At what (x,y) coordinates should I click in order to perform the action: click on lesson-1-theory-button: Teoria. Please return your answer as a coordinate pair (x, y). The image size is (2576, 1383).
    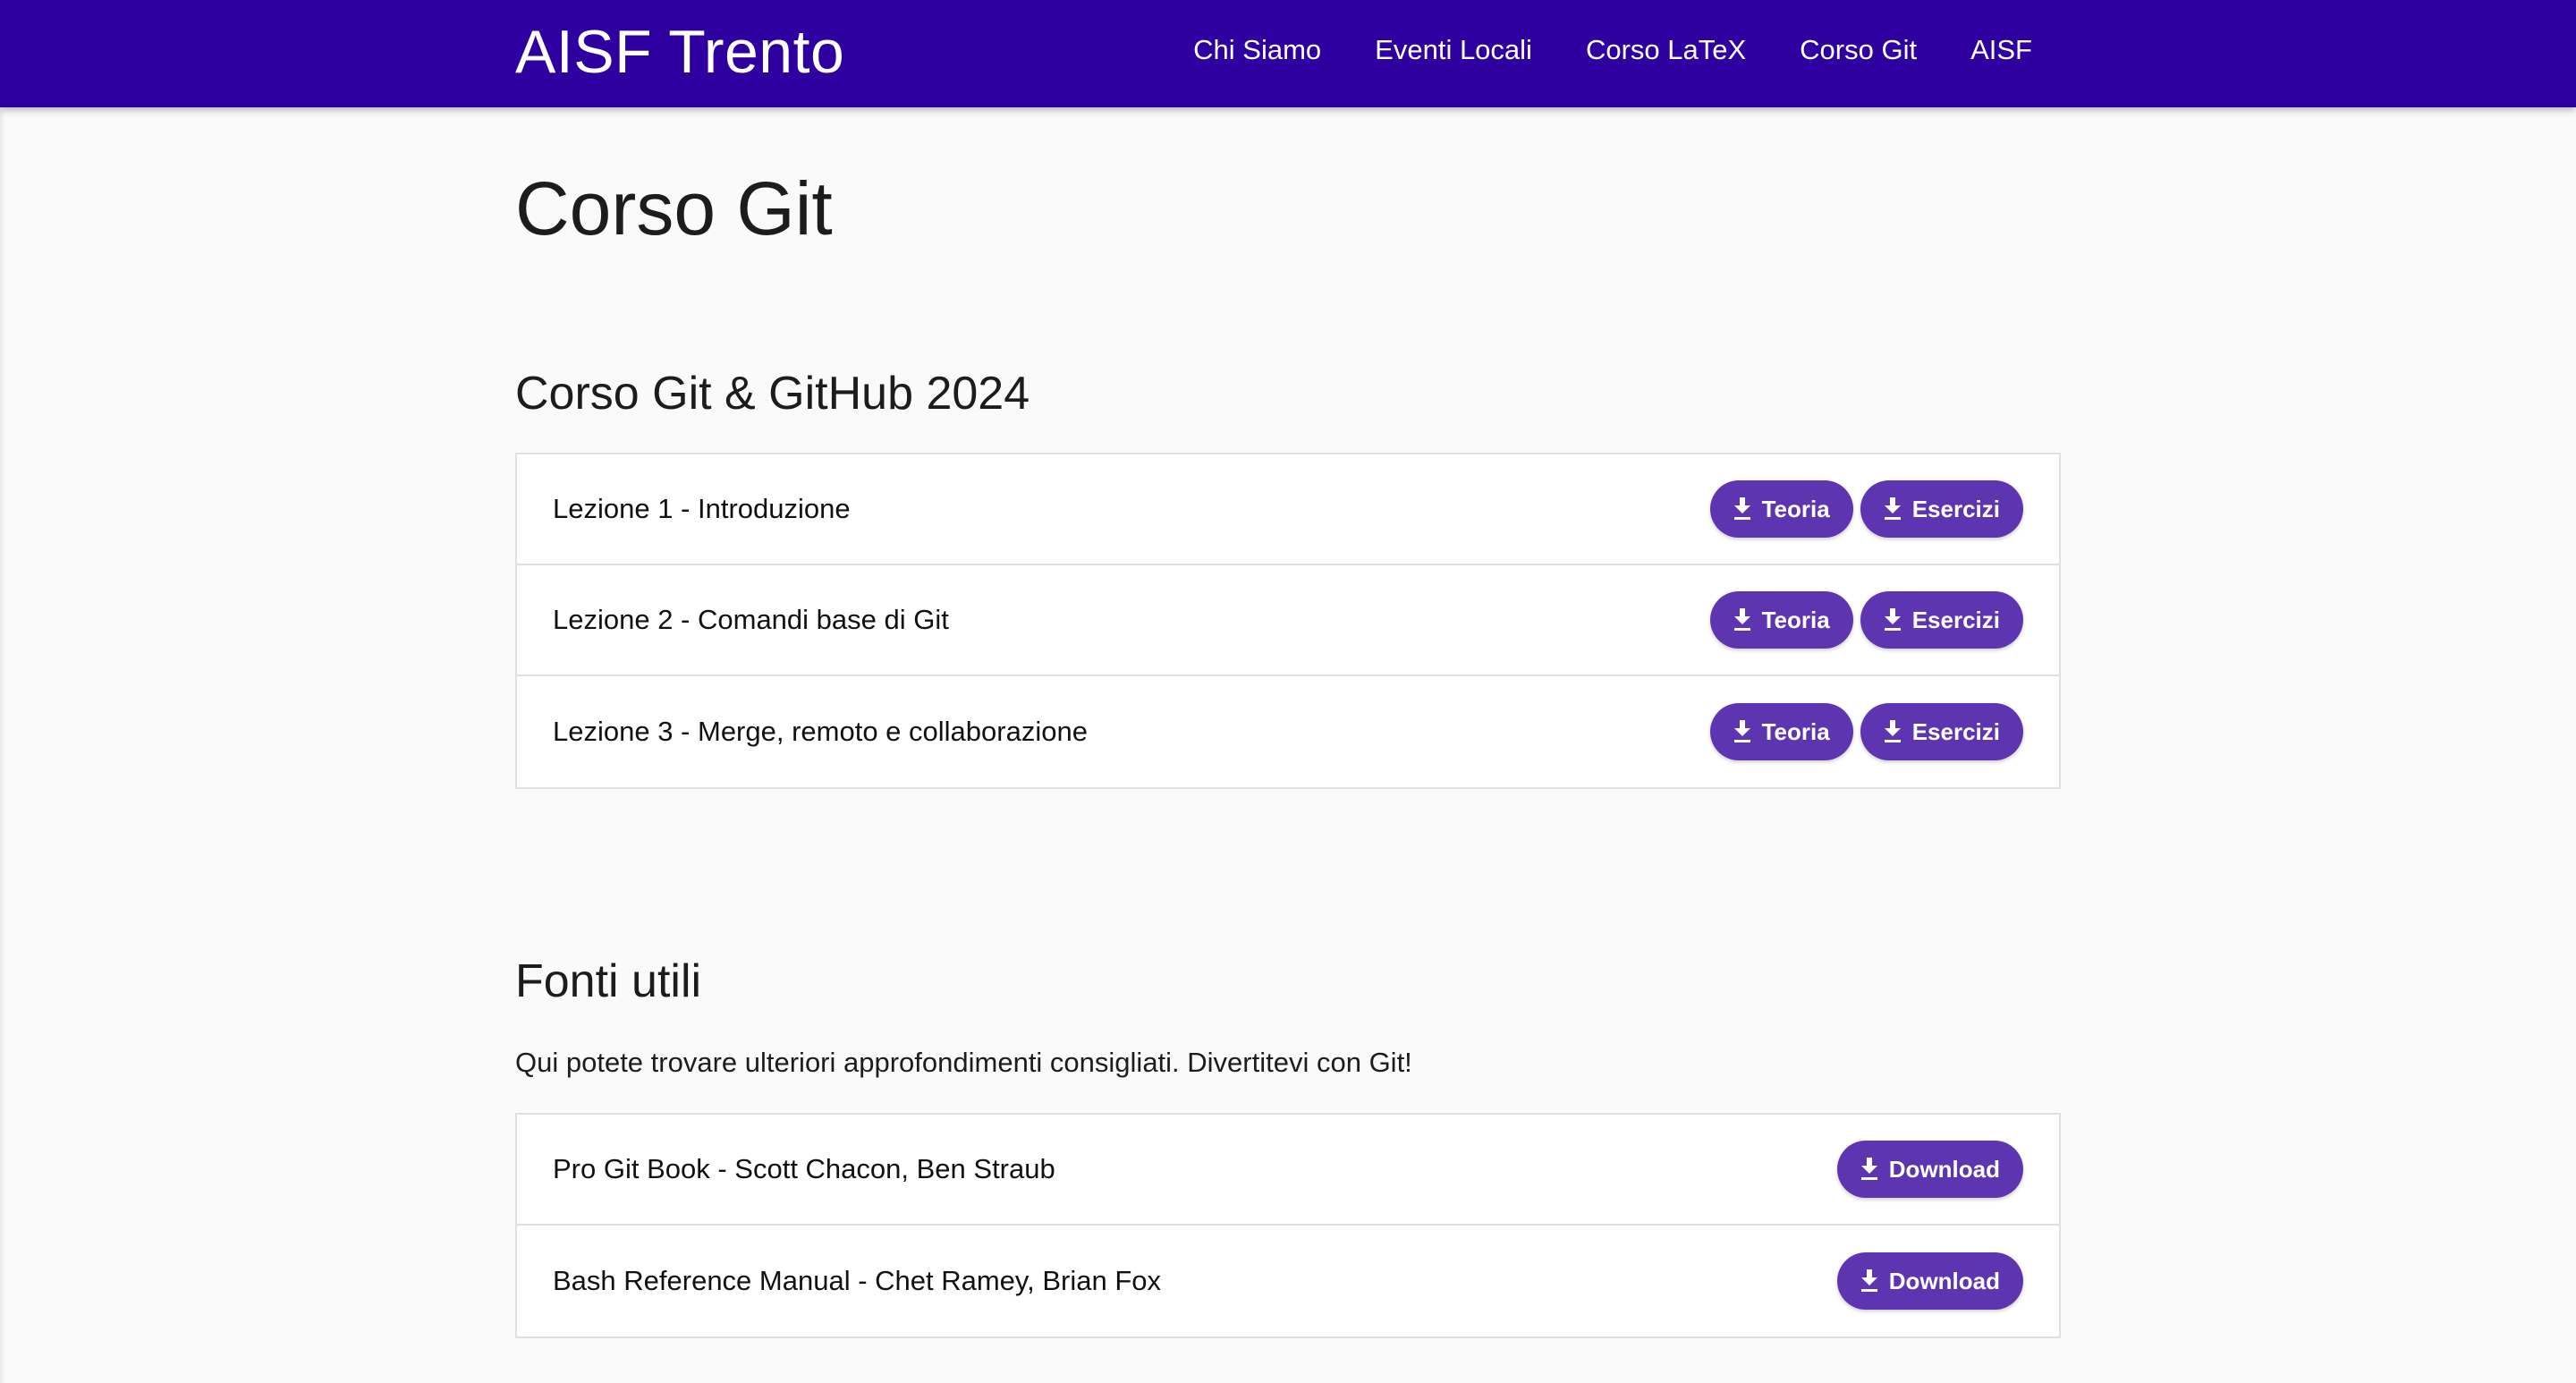
    Looking at the image, I should click on (1781, 509).